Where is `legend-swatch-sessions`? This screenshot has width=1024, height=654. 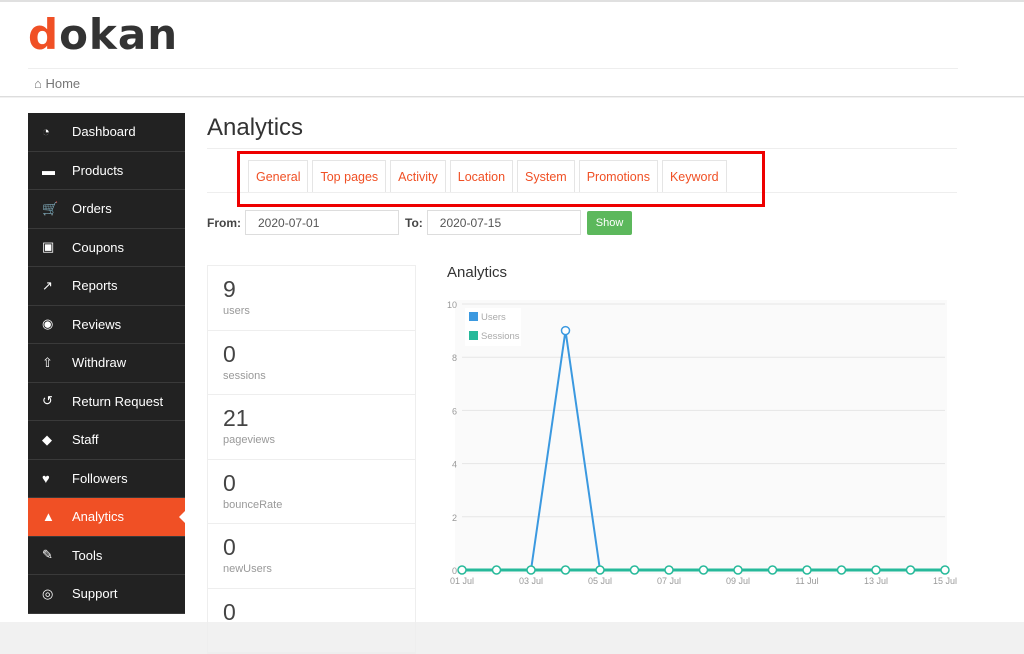
legend-swatch-sessions is located at coordinates (473, 335).